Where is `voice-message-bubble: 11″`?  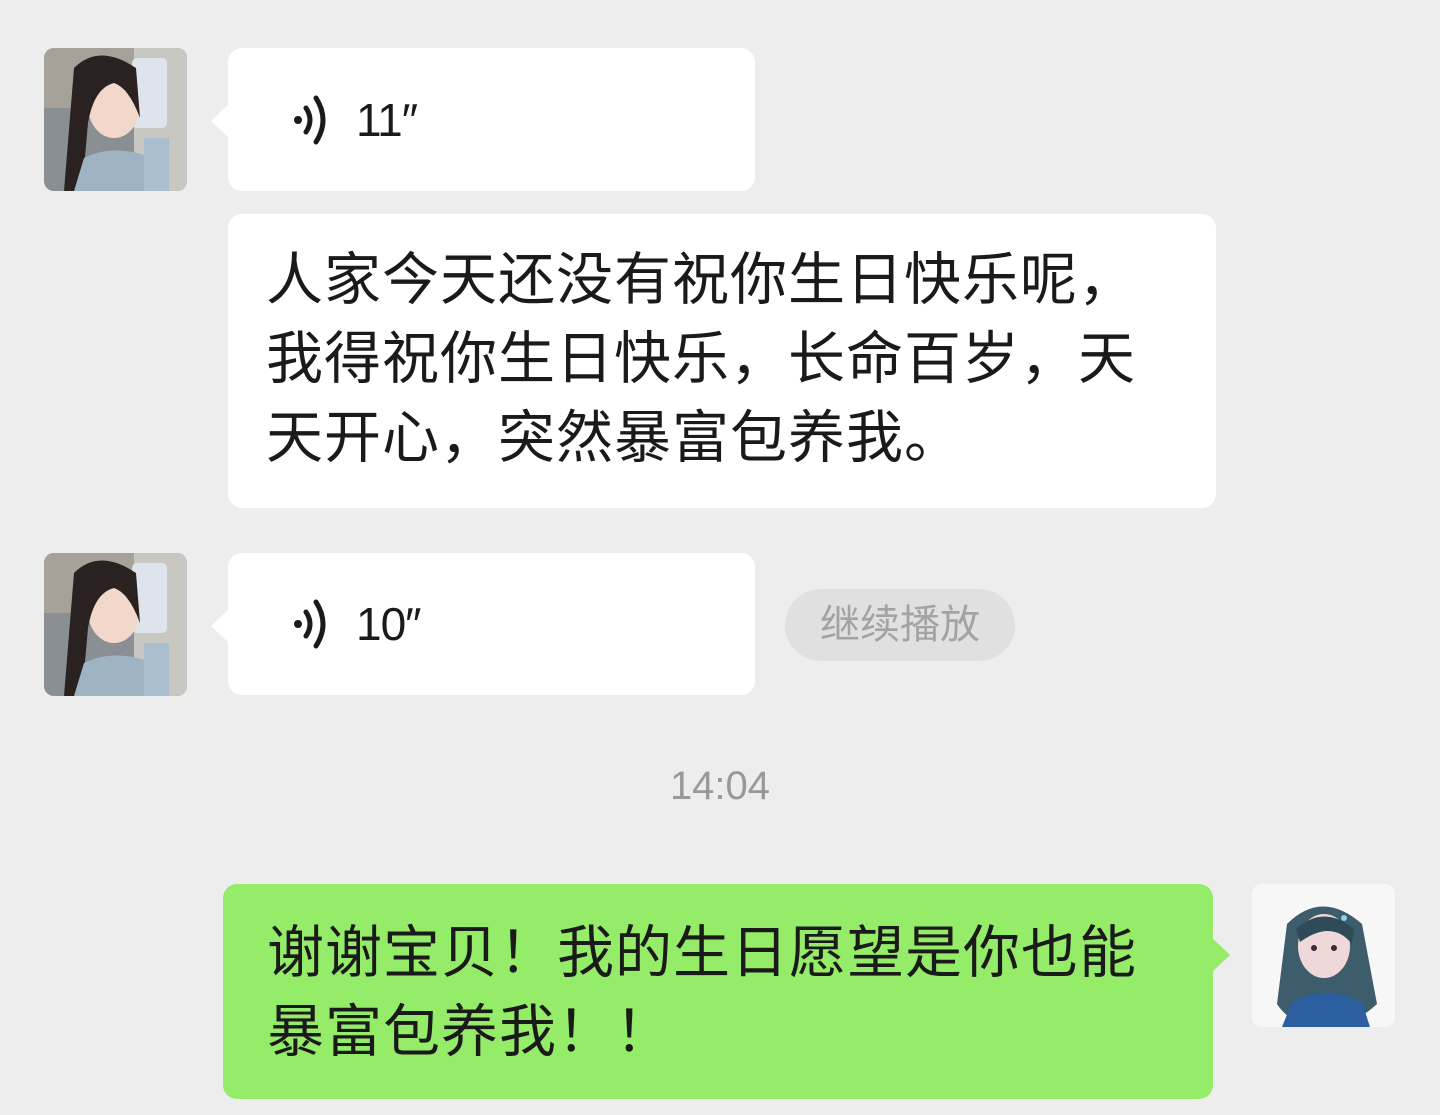
voice-message-bubble: 11″ is located at coordinates (483, 119).